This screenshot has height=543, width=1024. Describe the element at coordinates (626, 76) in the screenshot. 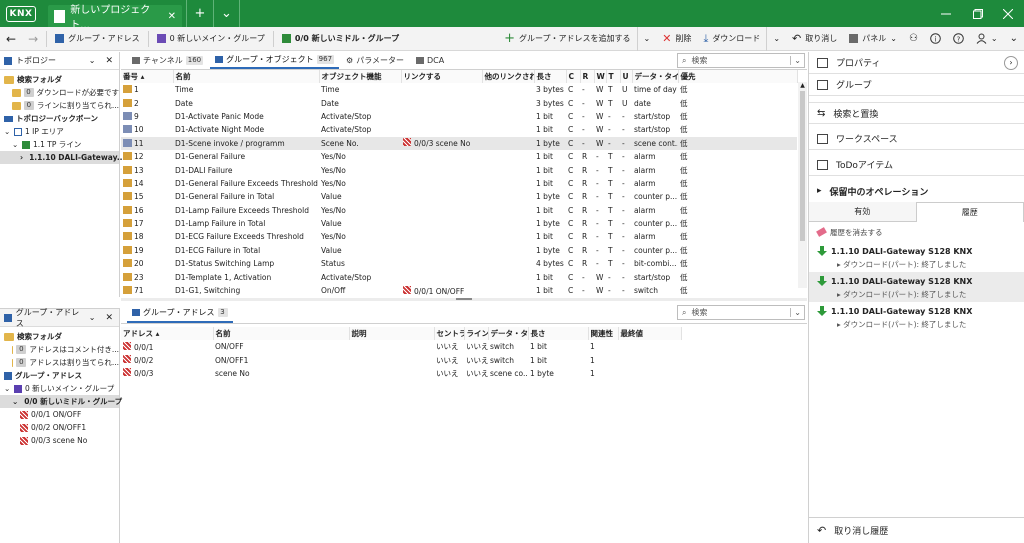

I see `column-header: U` at that location.